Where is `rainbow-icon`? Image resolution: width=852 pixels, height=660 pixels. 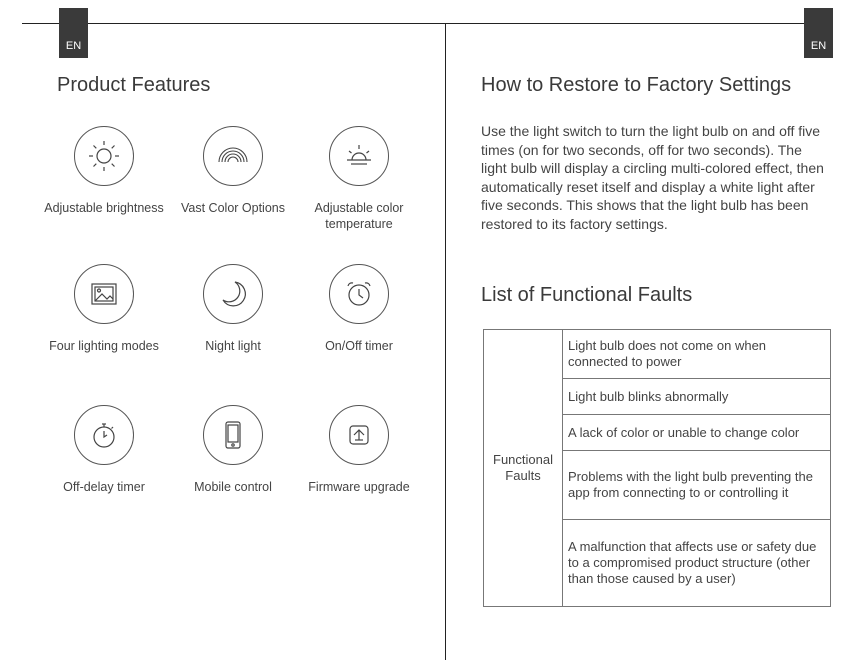
rainbow-icon is located at coordinates (233, 156).